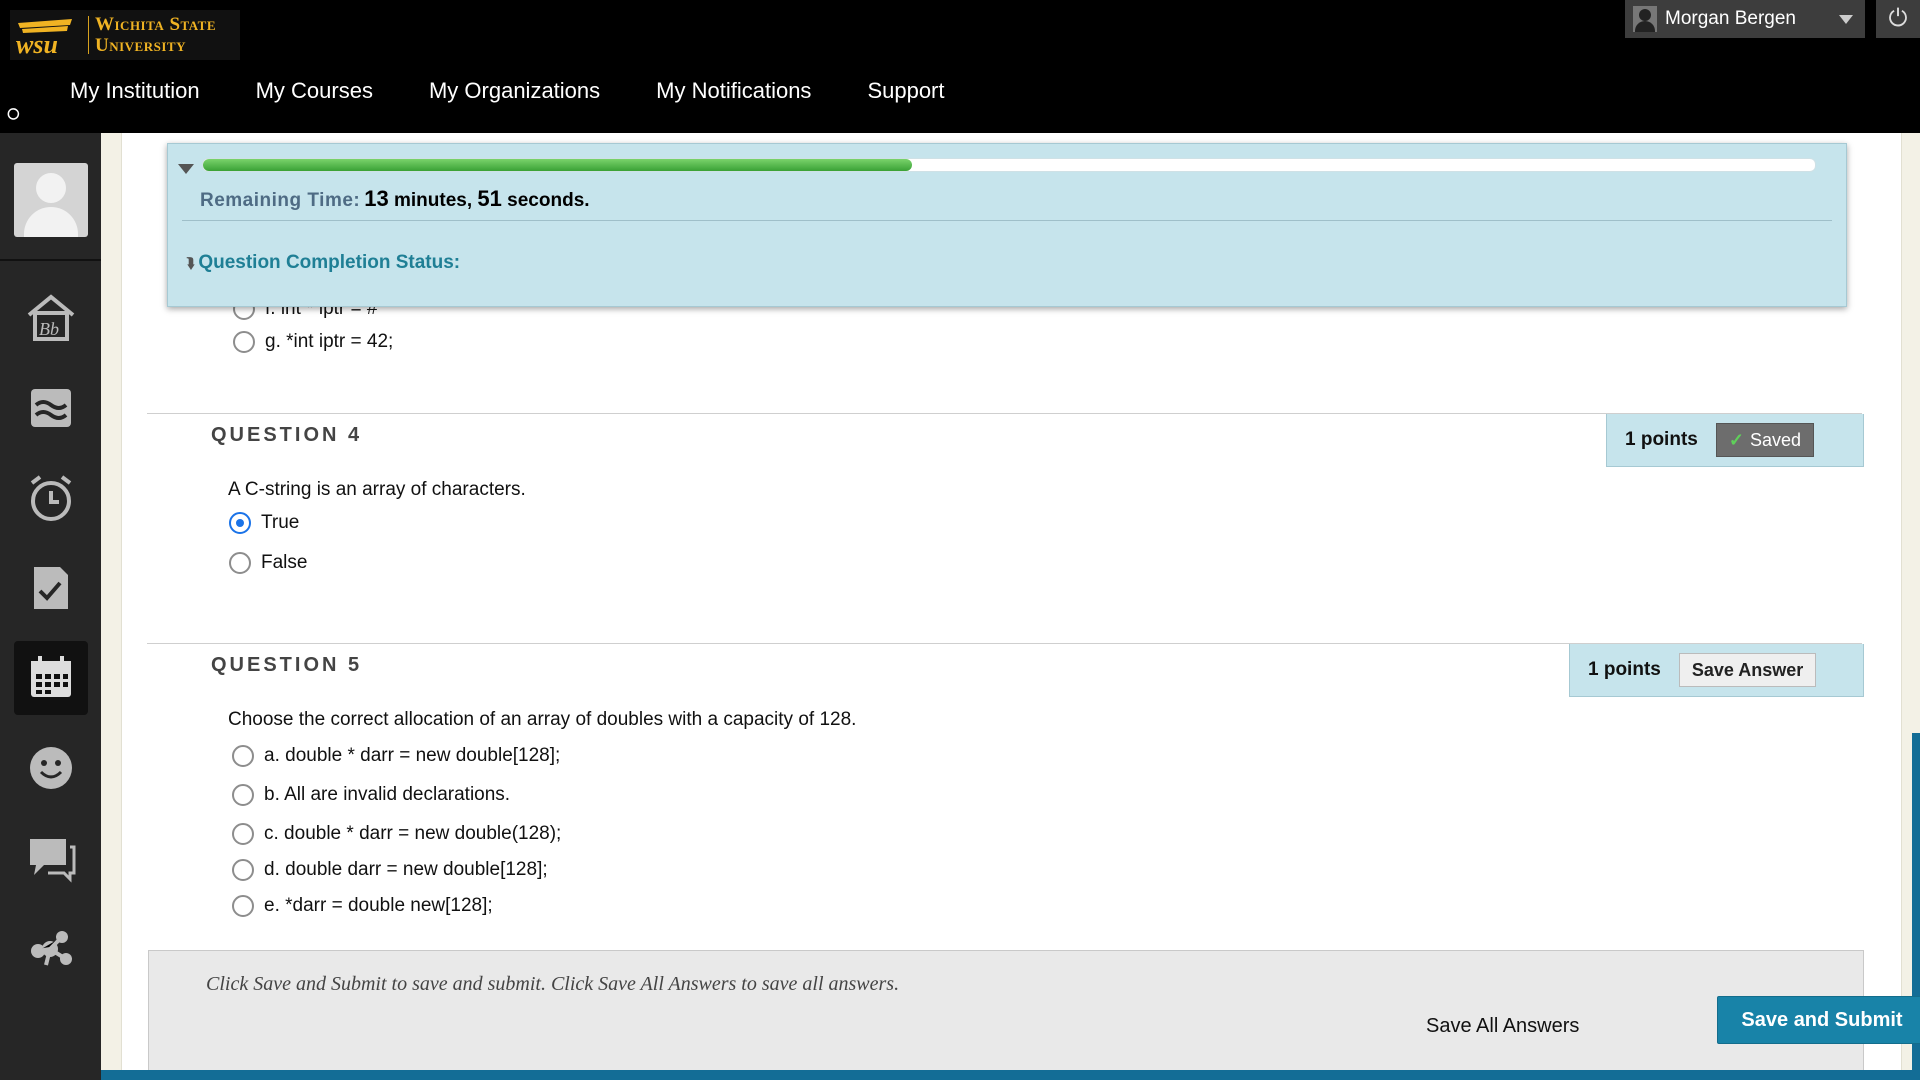 This screenshot has width=1920, height=1080. What do you see at coordinates (111, 601) in the screenshot?
I see `content-left-margin` at bounding box center [111, 601].